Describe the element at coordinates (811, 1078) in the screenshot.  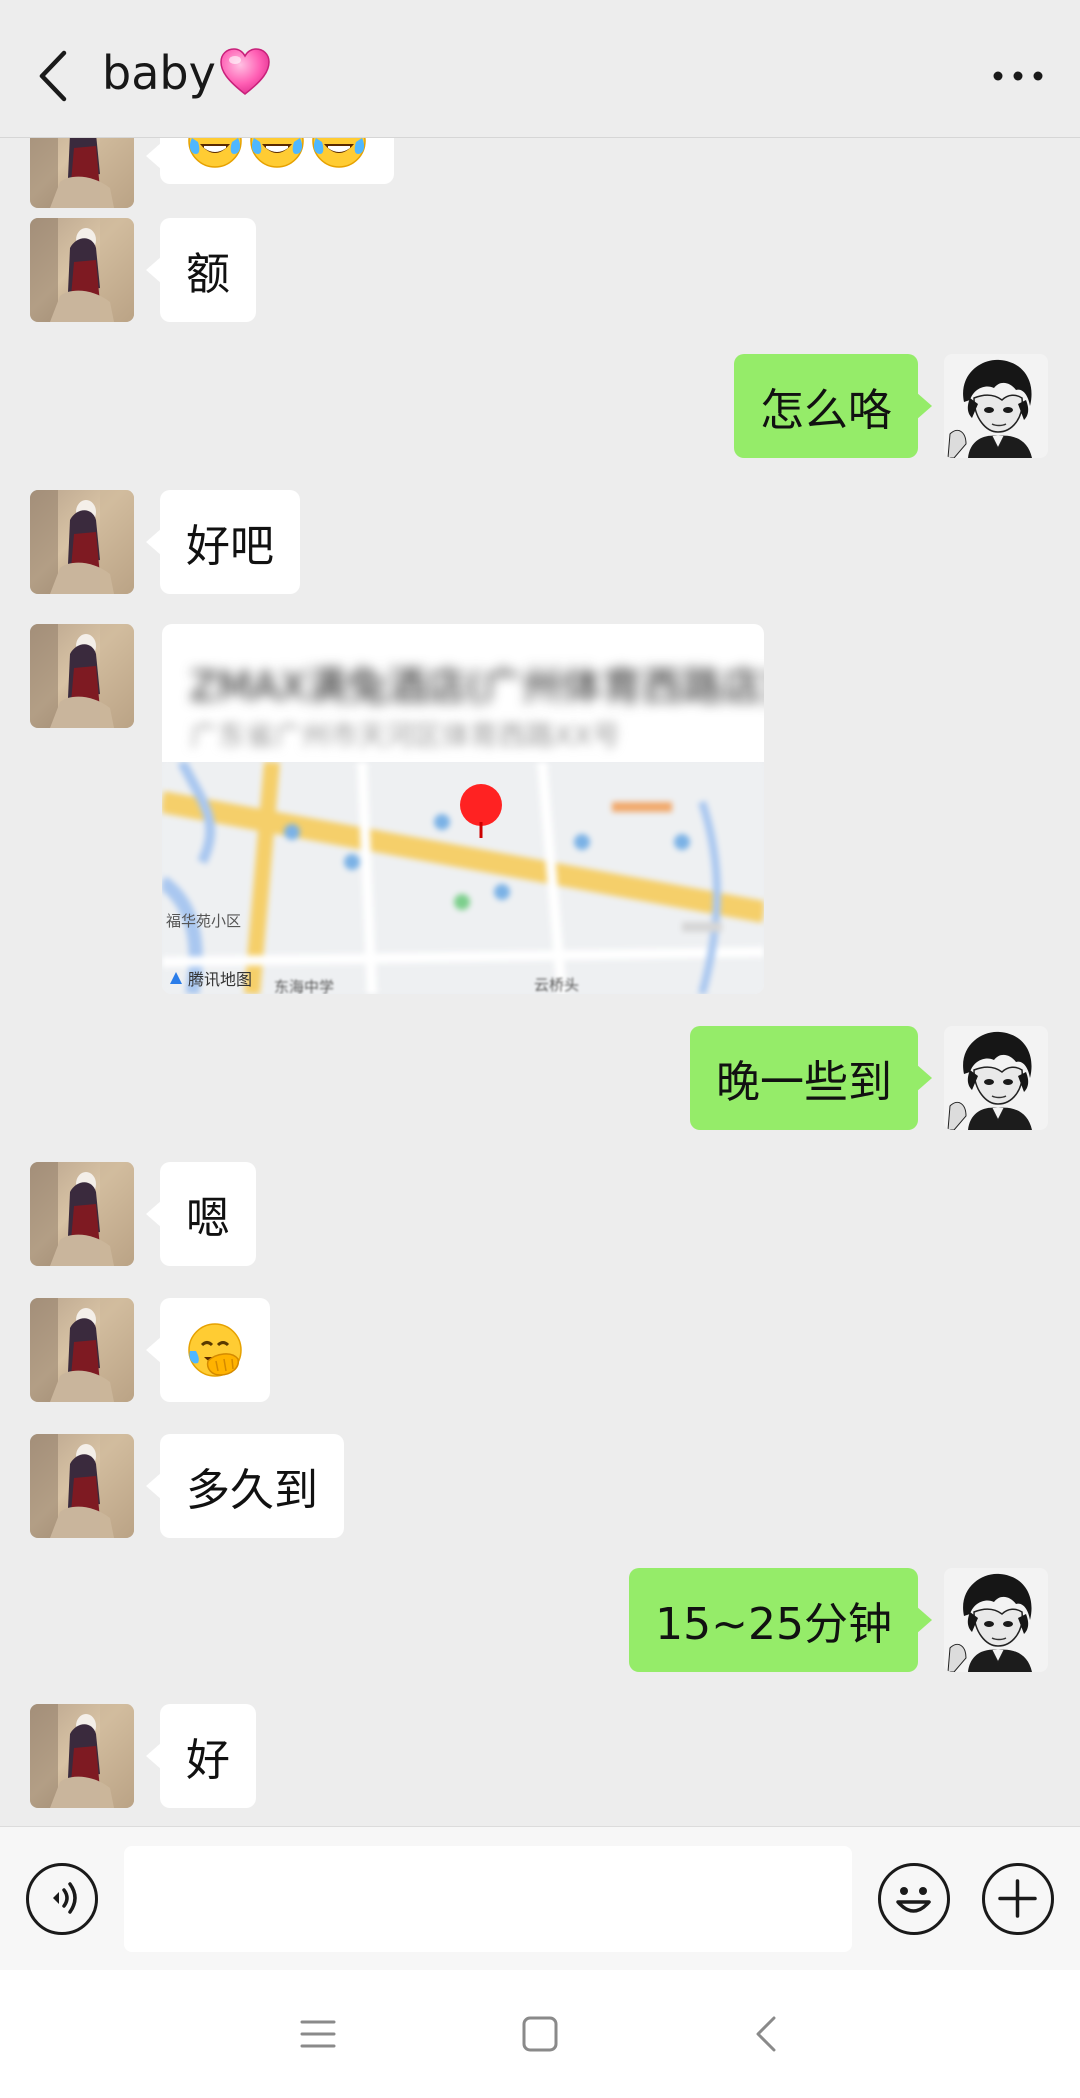
I see `message-bubble: 晚一些到` at that location.